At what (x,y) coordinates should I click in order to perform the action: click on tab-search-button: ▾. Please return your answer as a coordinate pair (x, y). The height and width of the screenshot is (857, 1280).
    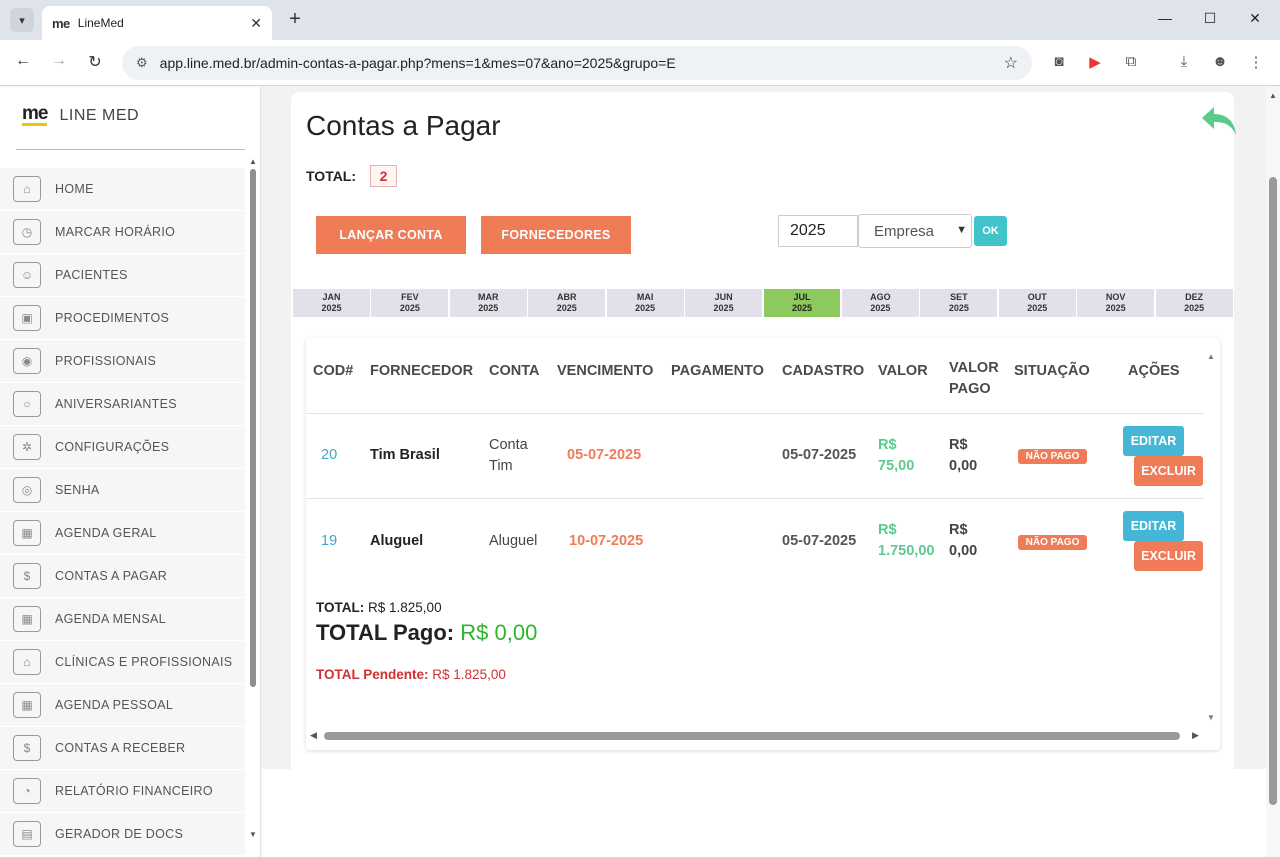
    Looking at the image, I should click on (22, 20).